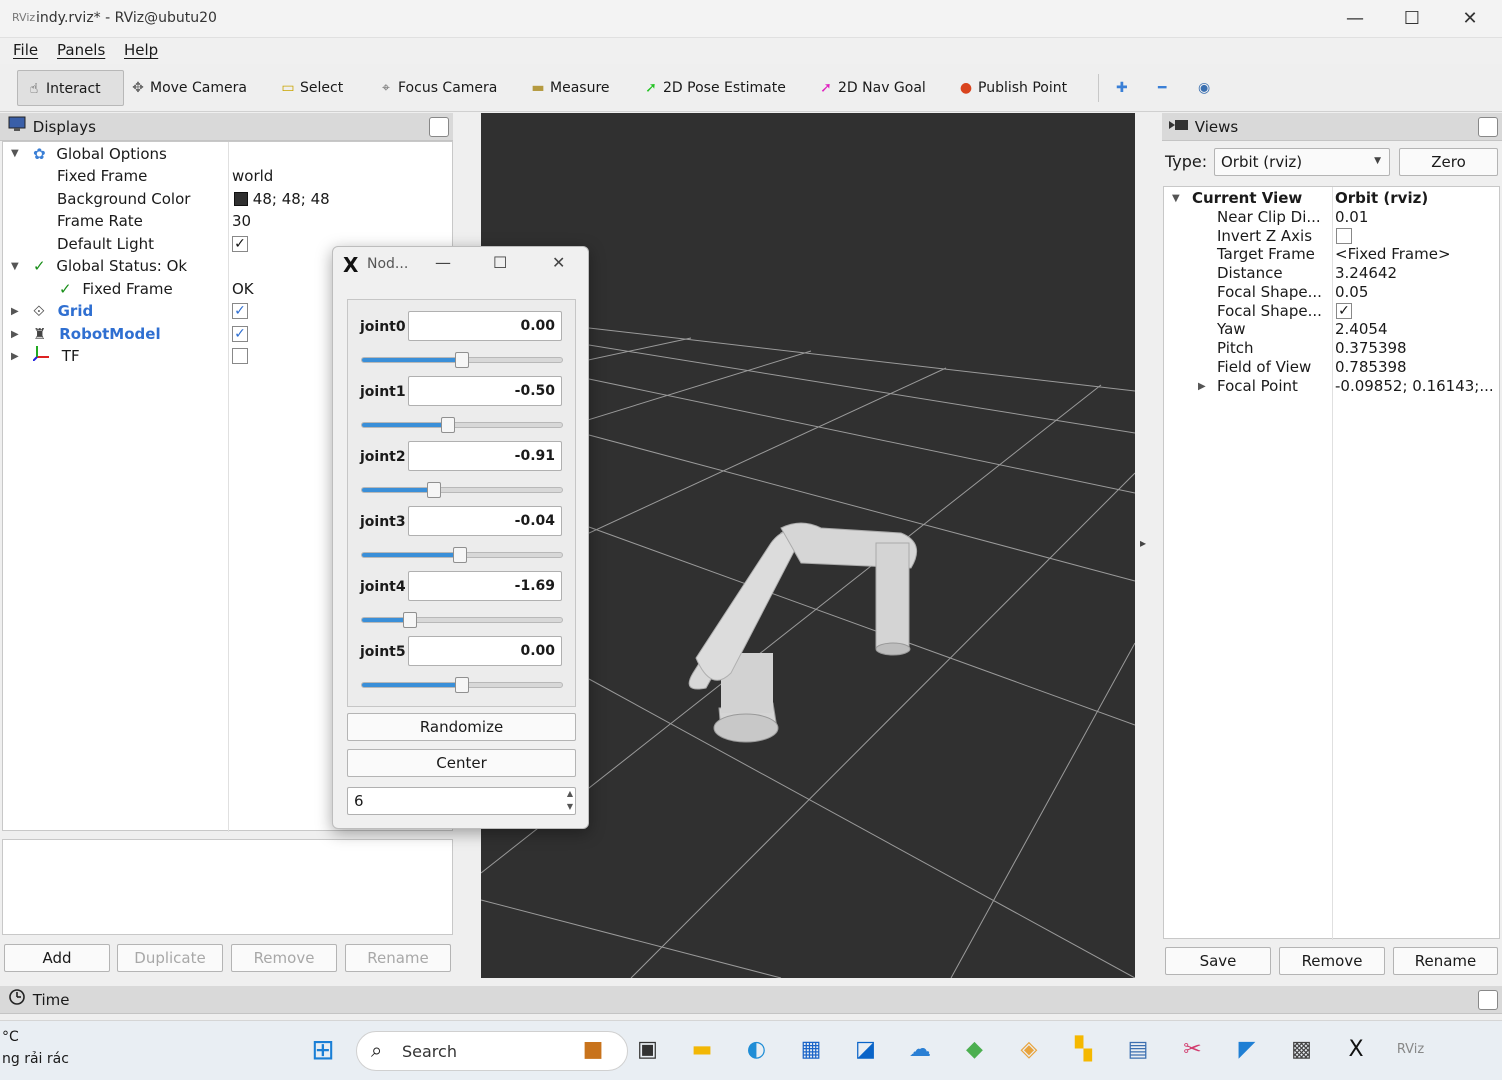 This screenshot has width=1502, height=1080. I want to click on duplicate-display-button: Duplicate, so click(170, 958).